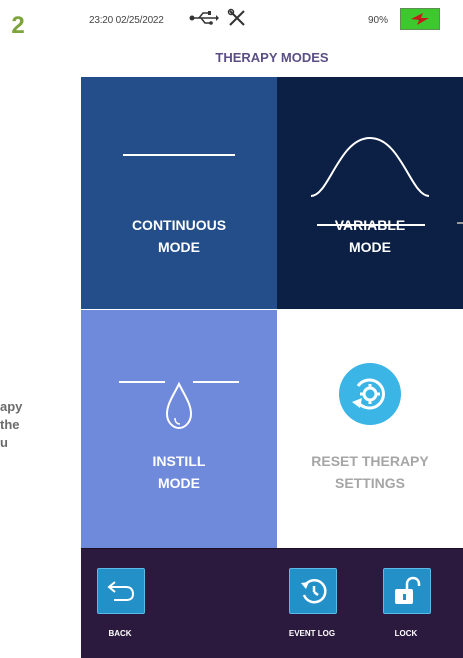  I want to click on status-datetime: 23:20 02/25/2022, so click(126, 20).